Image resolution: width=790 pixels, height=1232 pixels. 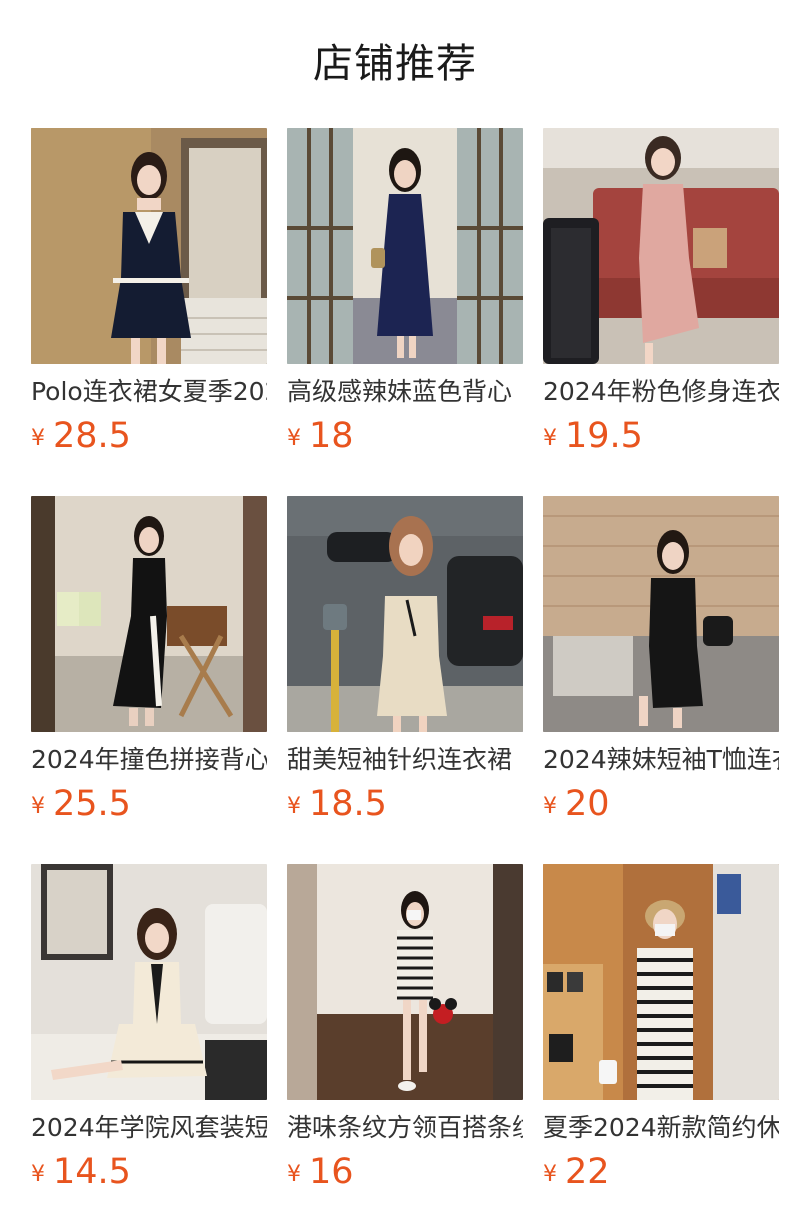 I want to click on product-card: 2024年撞色拼接背心 ¥25.5, so click(x=149, y=663).